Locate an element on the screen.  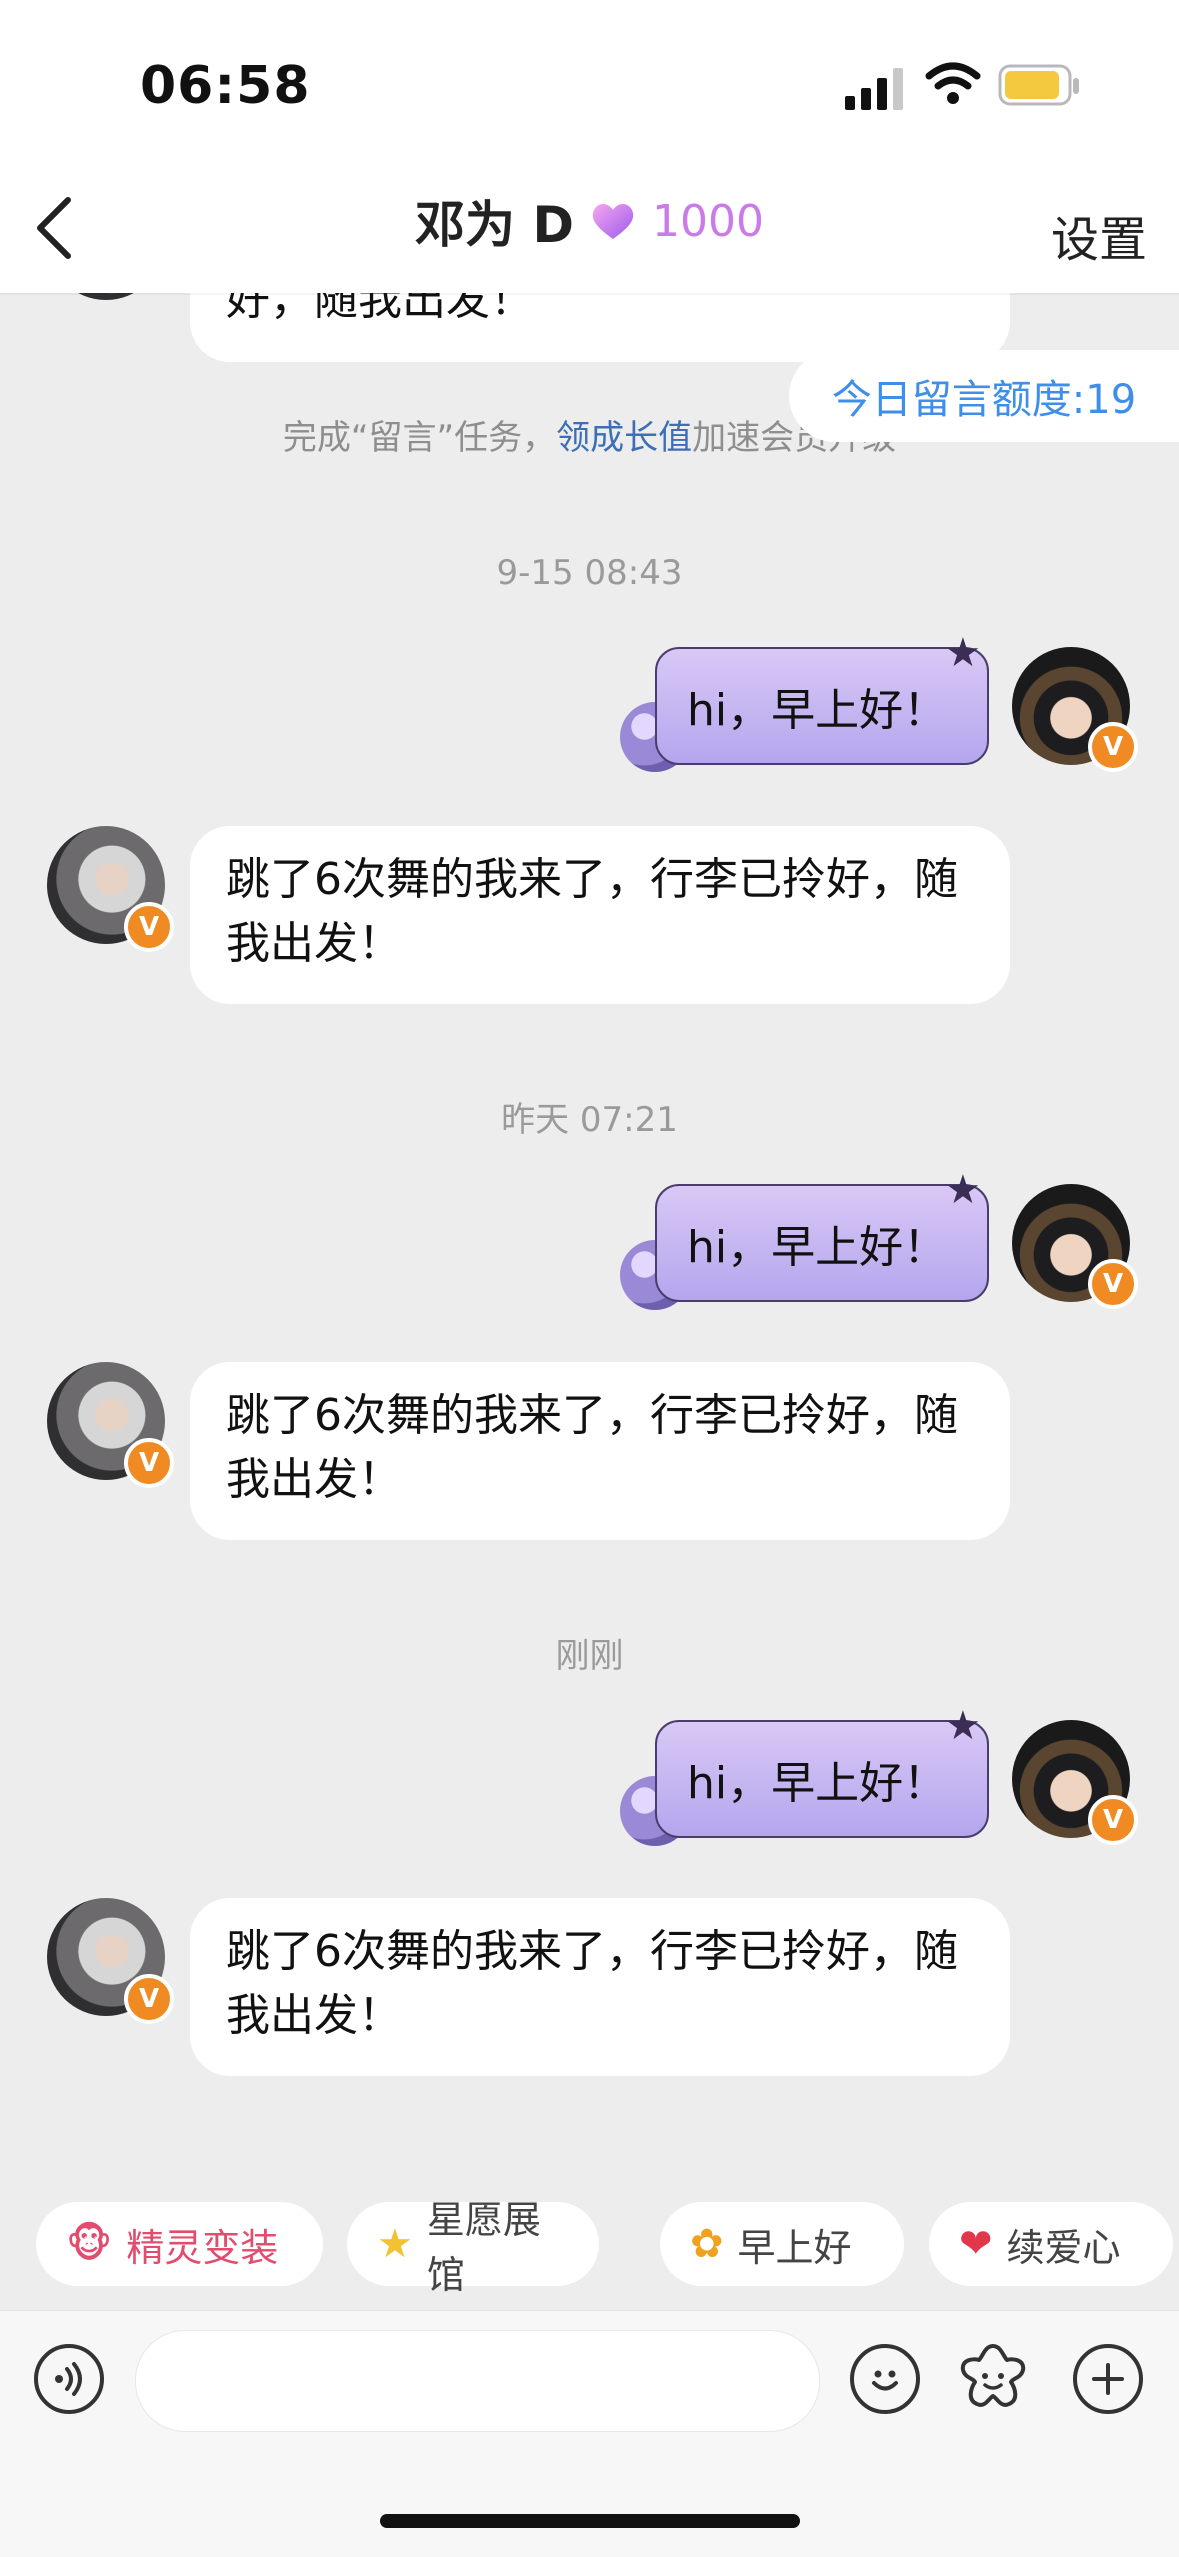
chip-label: 精灵变装 is located at coordinates (202, 2247).